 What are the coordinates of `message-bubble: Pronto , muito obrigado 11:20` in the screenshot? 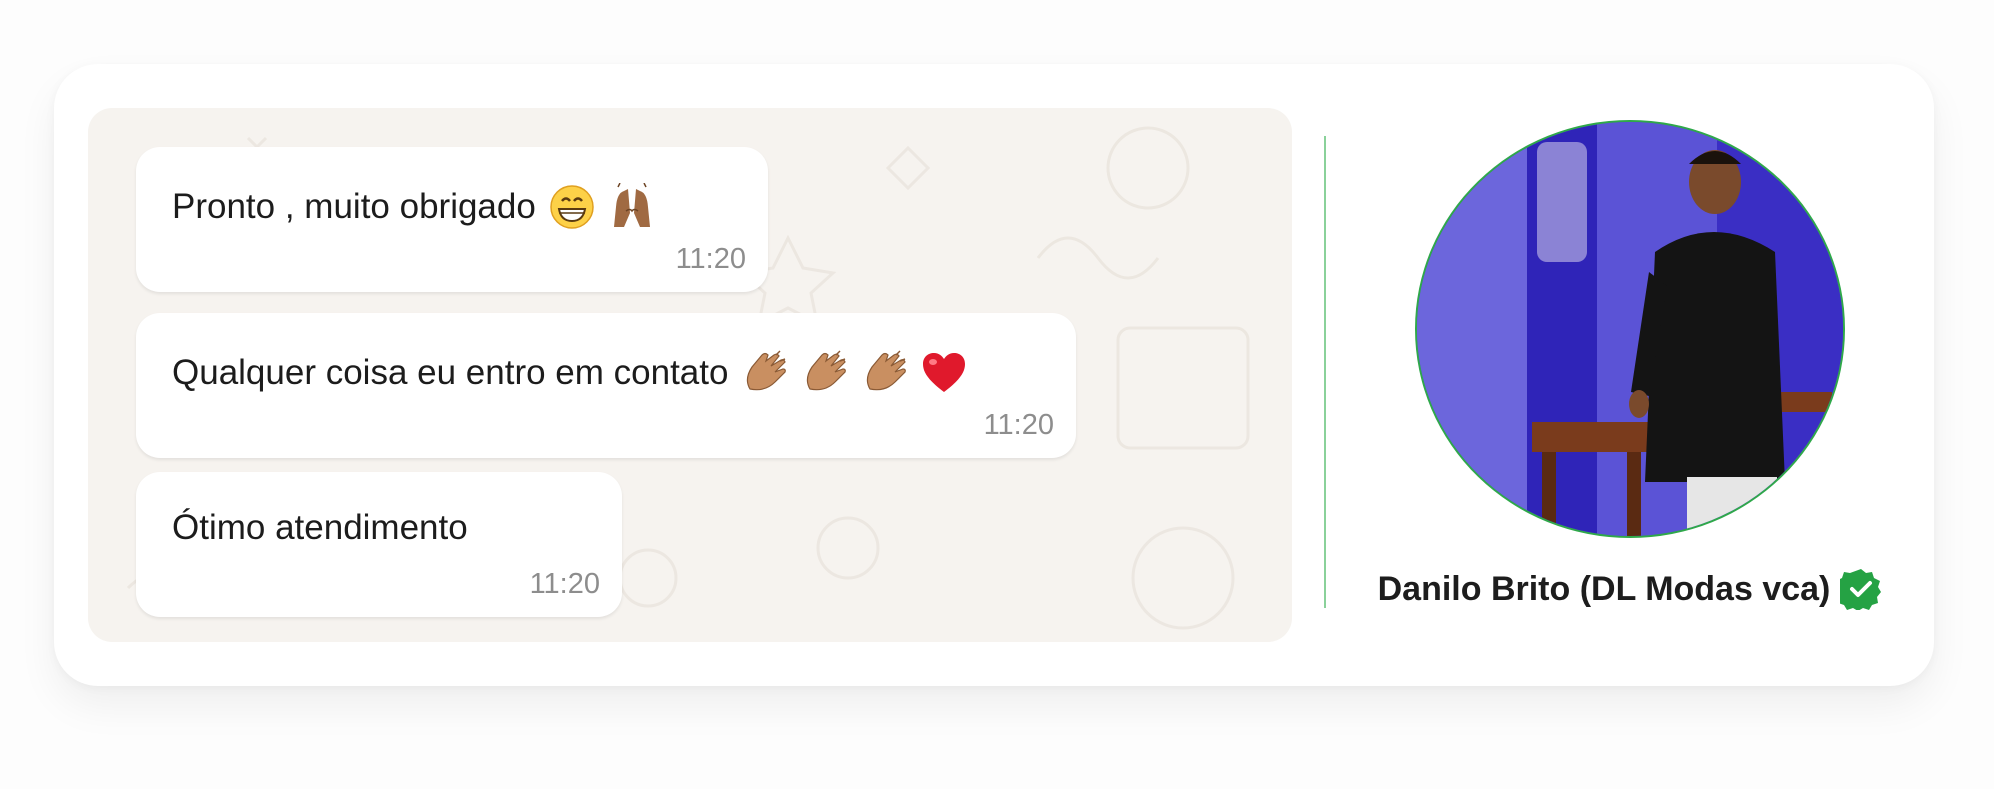 It's located at (452, 219).